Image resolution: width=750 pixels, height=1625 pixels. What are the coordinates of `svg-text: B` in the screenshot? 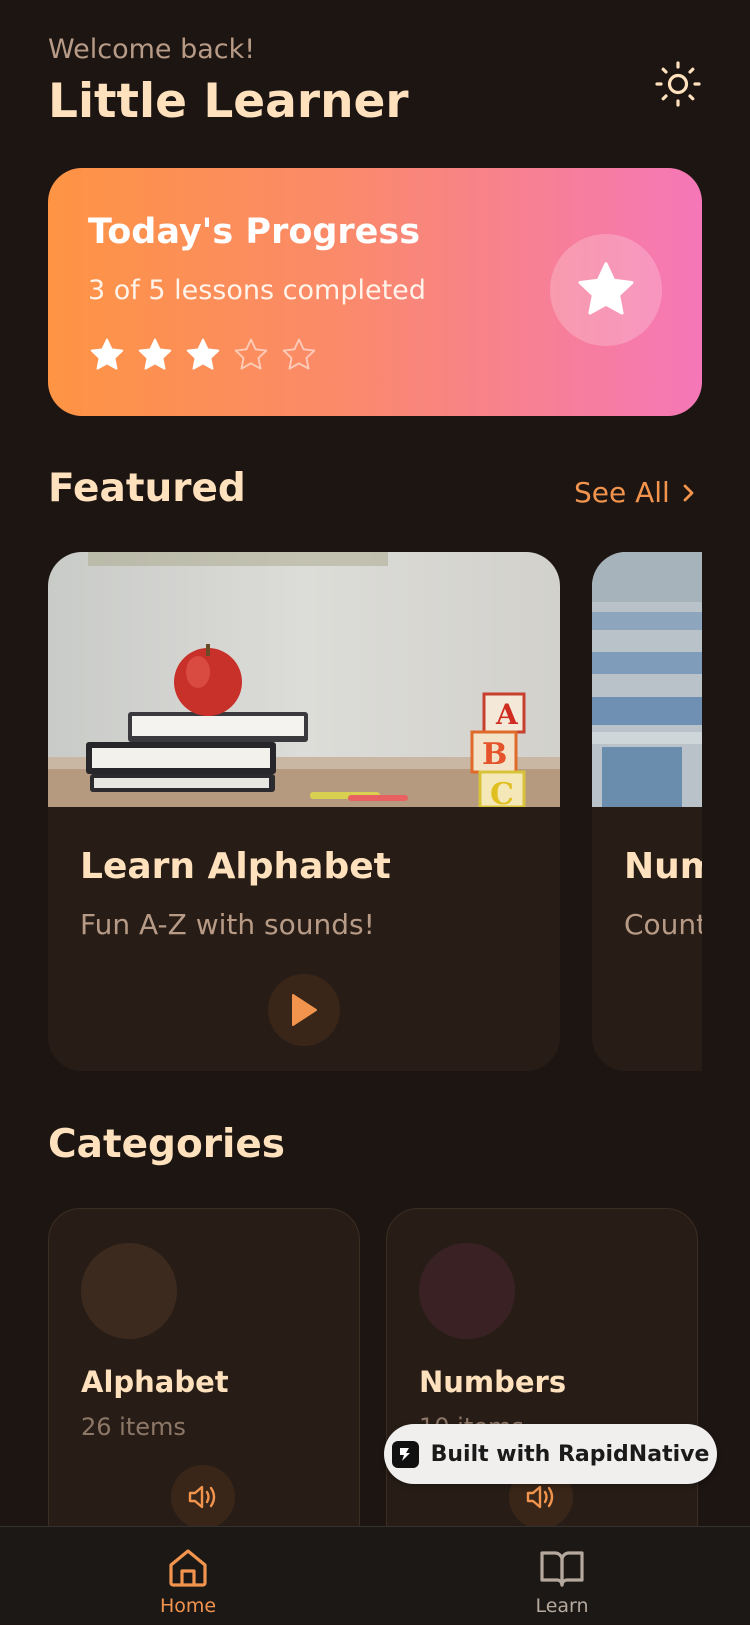 It's located at (494, 754).